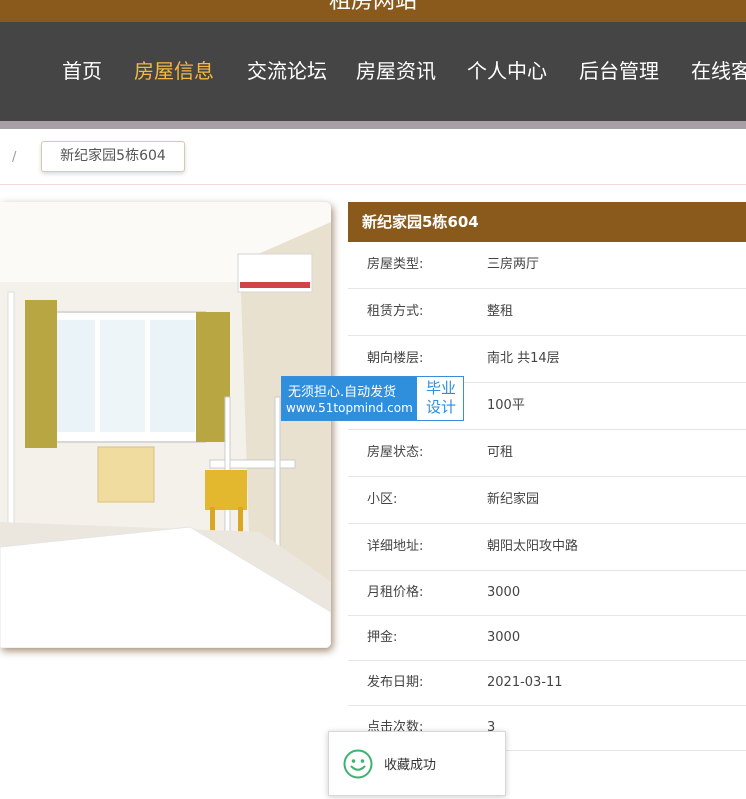  I want to click on watermark-side: 毕业设计, so click(440, 397).